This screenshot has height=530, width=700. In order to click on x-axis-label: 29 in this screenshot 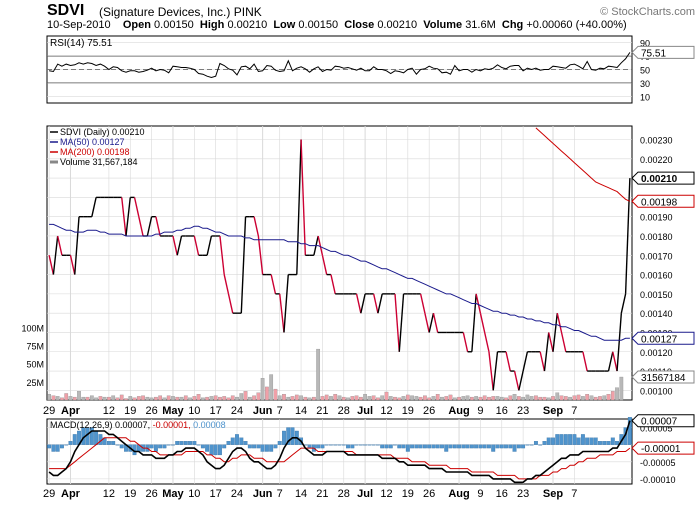, I will do `click(49, 411)`.